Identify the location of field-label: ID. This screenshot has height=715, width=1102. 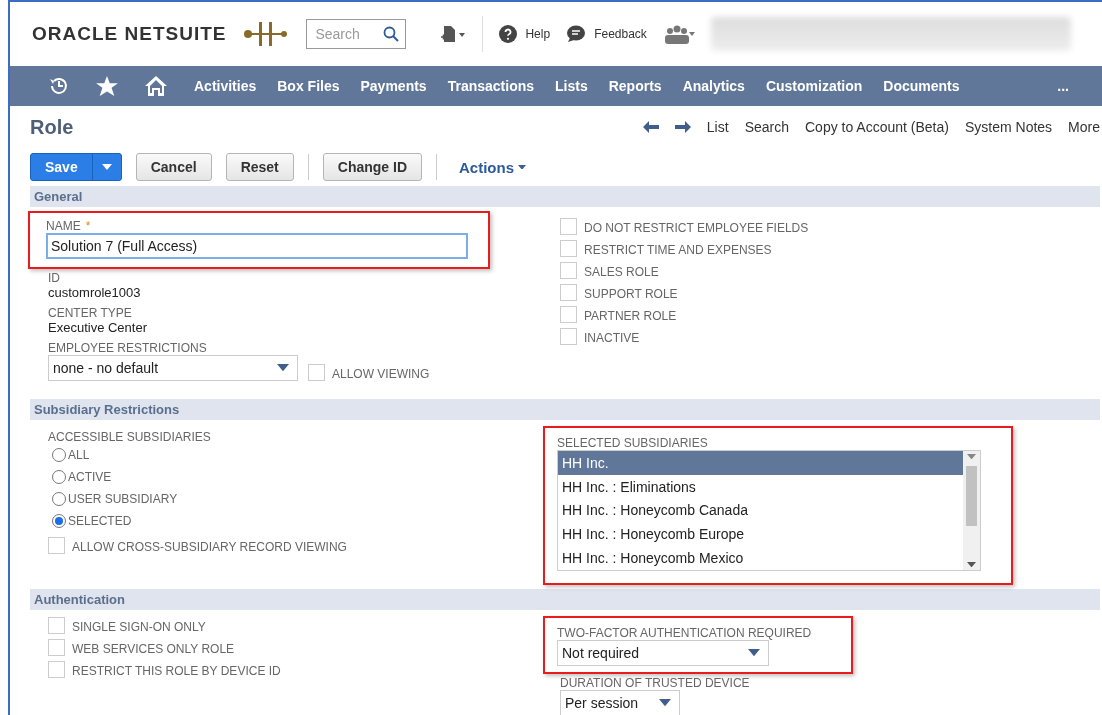
(54, 278).